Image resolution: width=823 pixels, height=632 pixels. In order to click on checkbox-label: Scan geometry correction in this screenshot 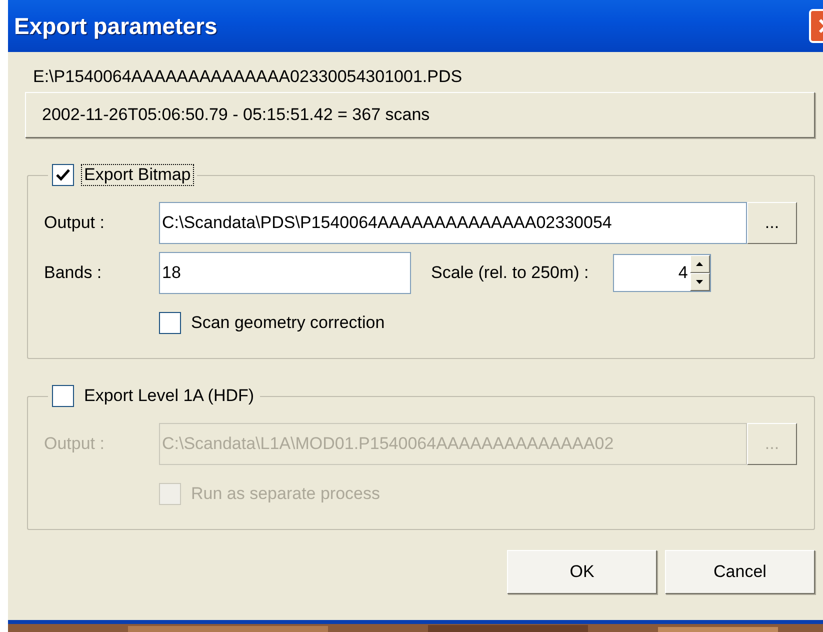, I will do `click(288, 323)`.